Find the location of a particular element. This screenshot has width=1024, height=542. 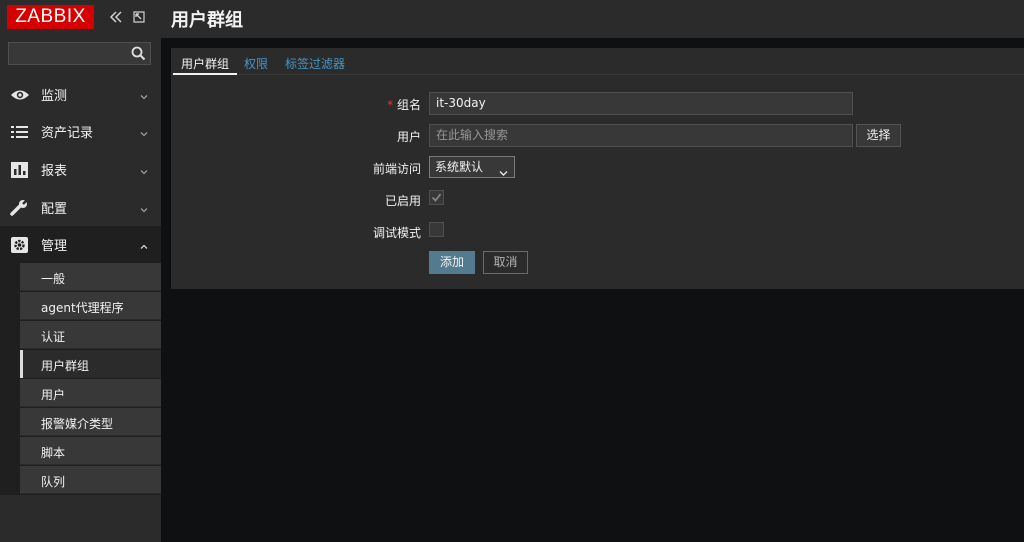

menu-monitoring: 监测 is located at coordinates (80, 94).